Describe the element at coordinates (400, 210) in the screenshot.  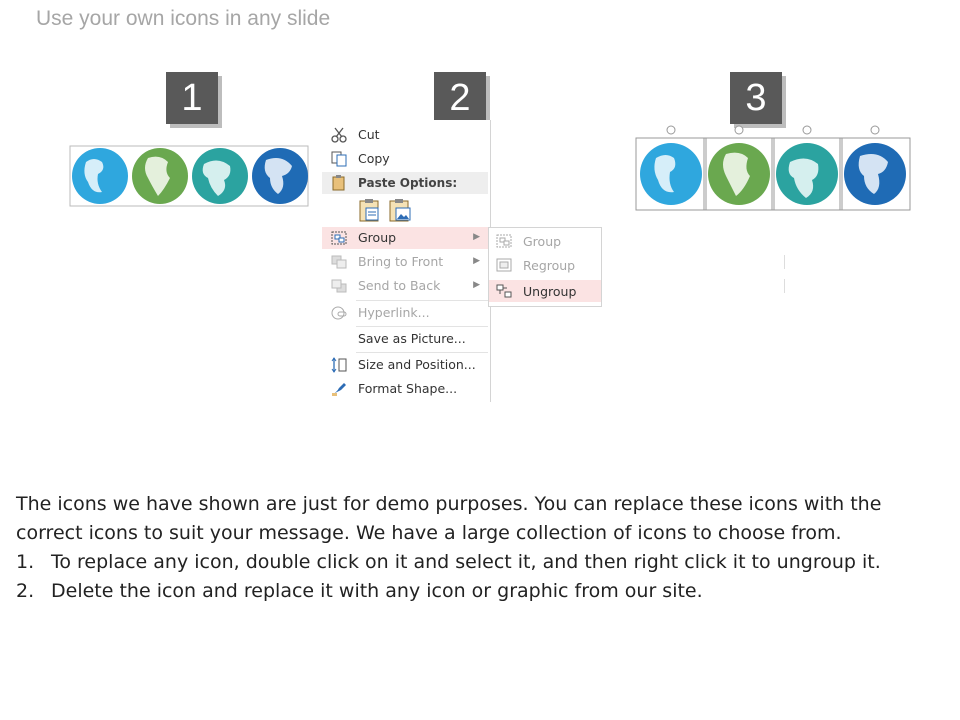
I see `paste-picture-icon` at that location.